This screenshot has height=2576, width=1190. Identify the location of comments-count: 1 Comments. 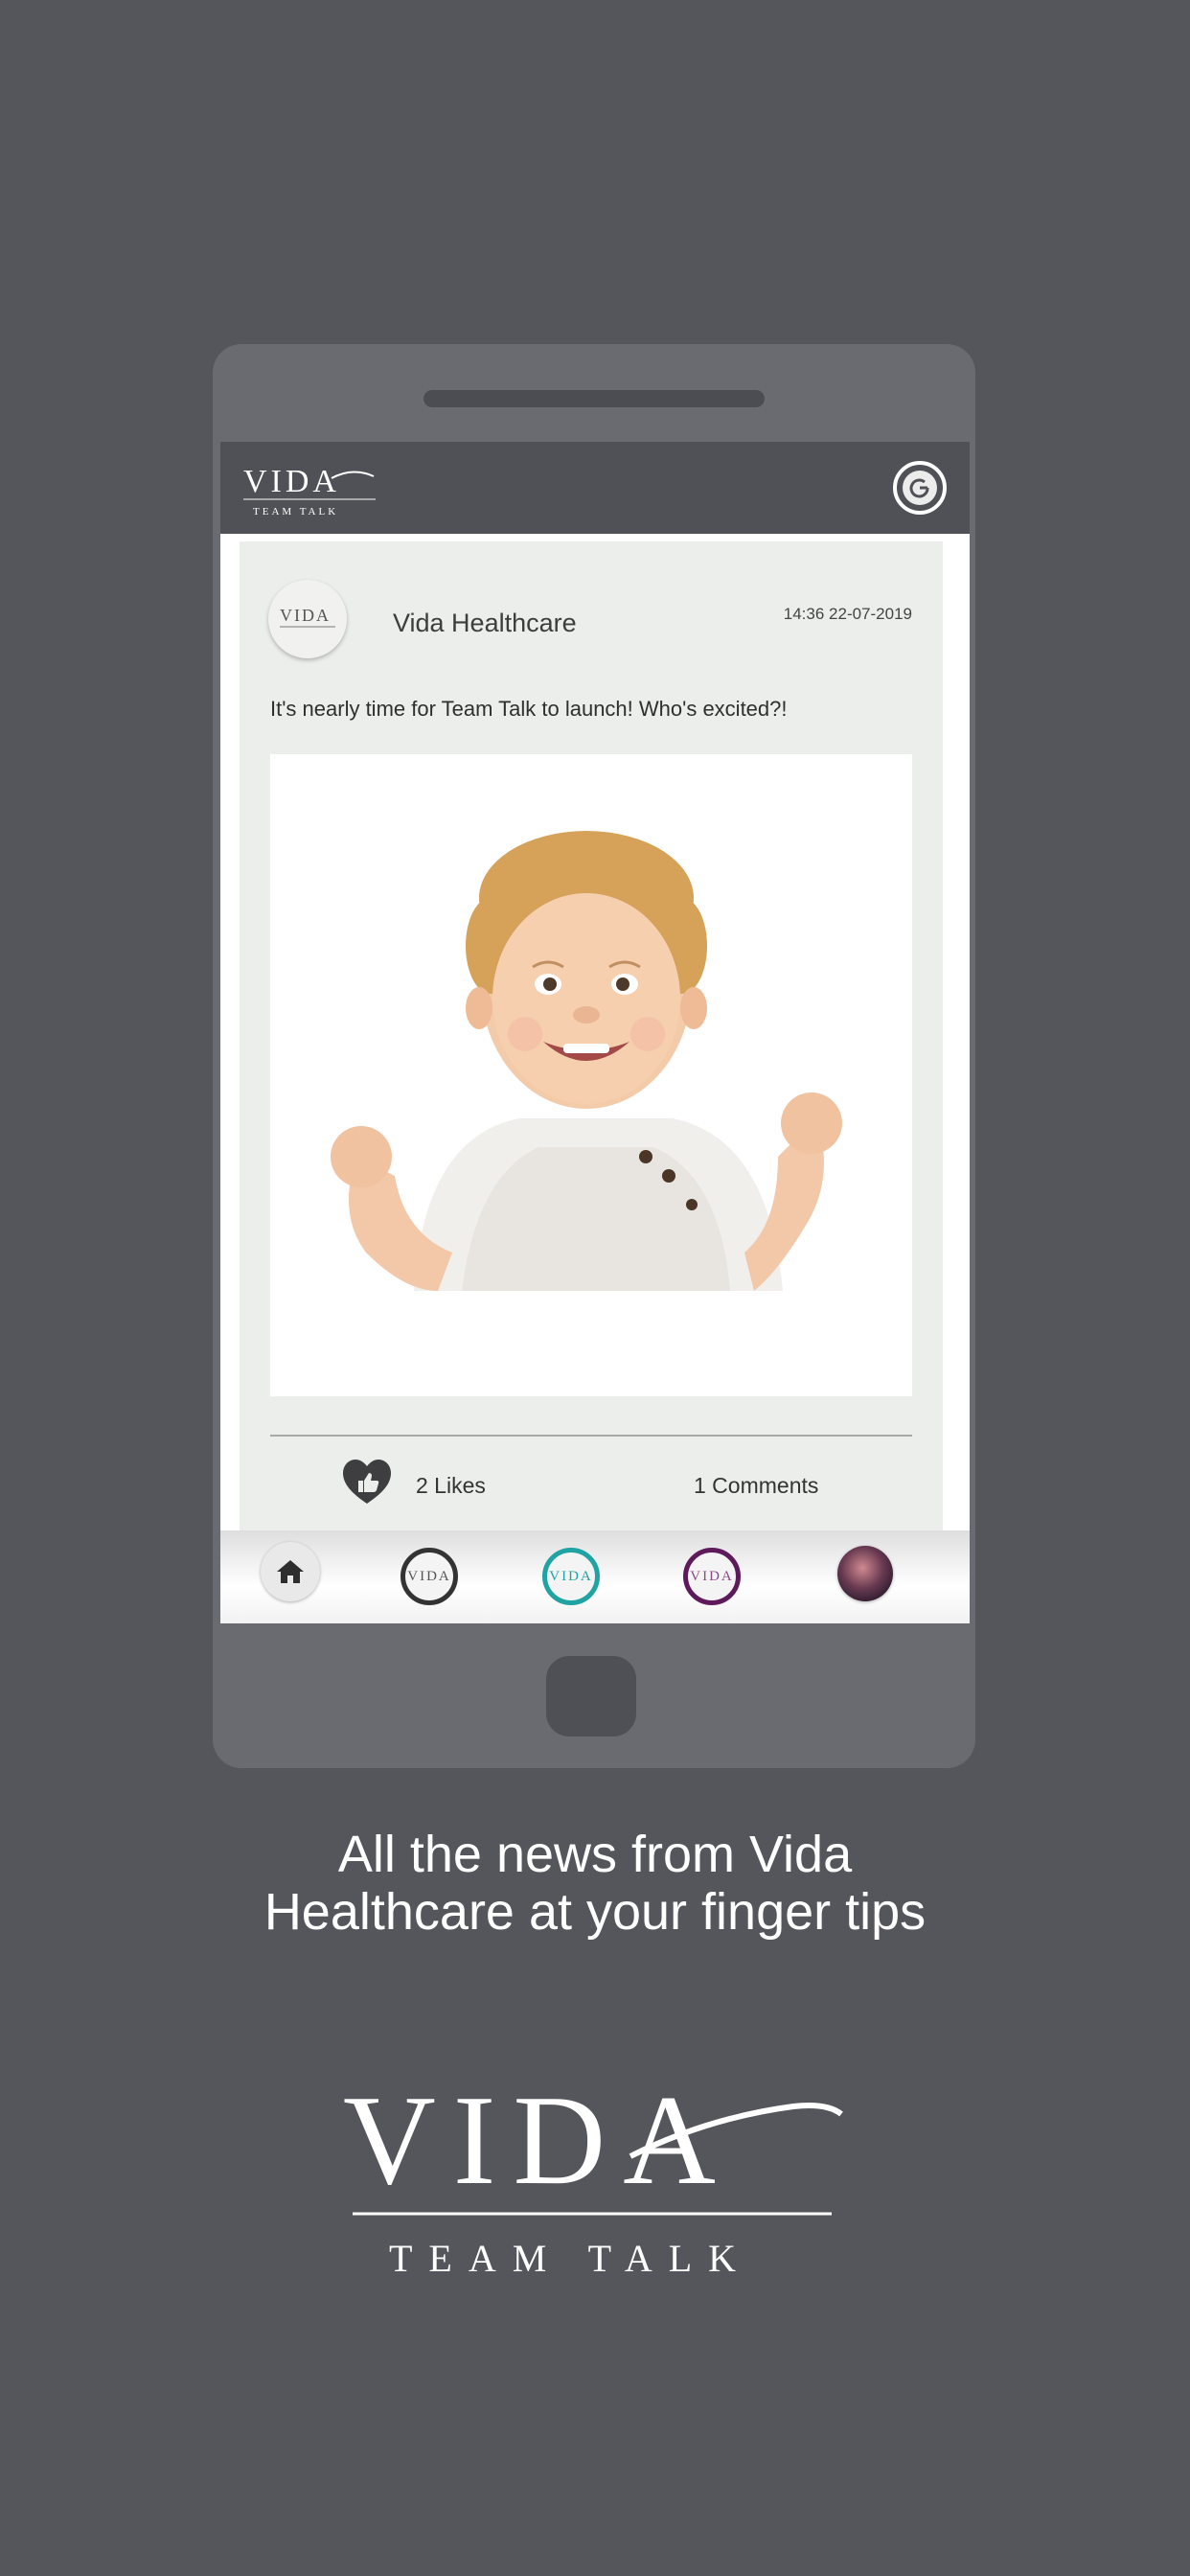
(756, 1486).